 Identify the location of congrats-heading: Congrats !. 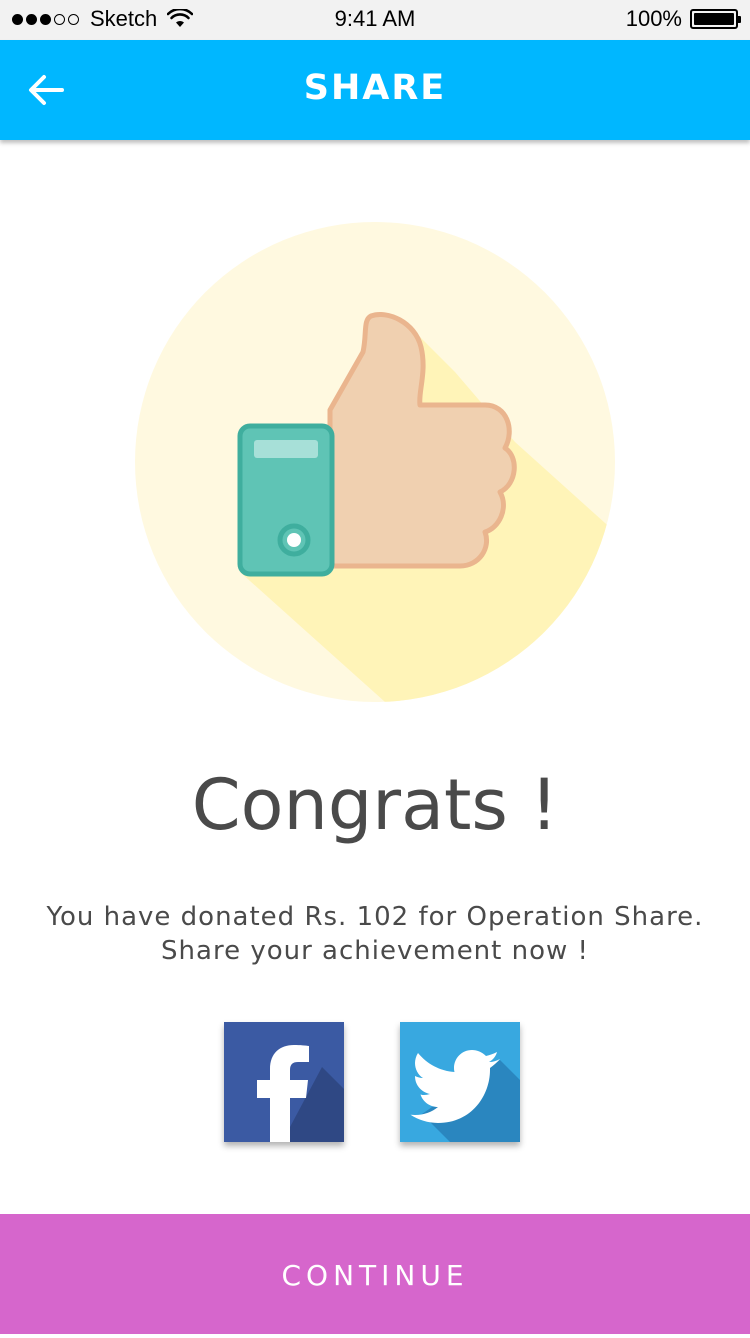
(375, 805).